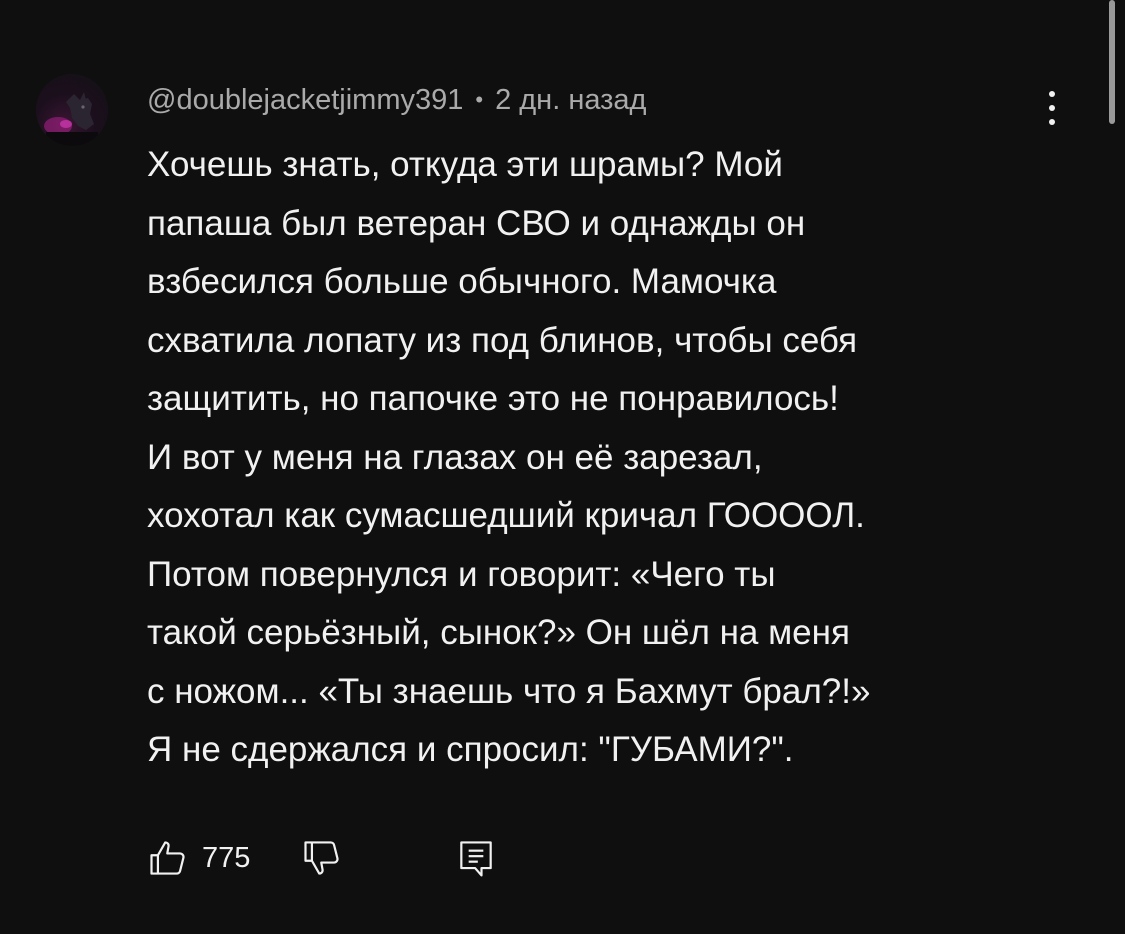  Describe the element at coordinates (198, 858) in the screenshot. I see `like-button: 775` at that location.